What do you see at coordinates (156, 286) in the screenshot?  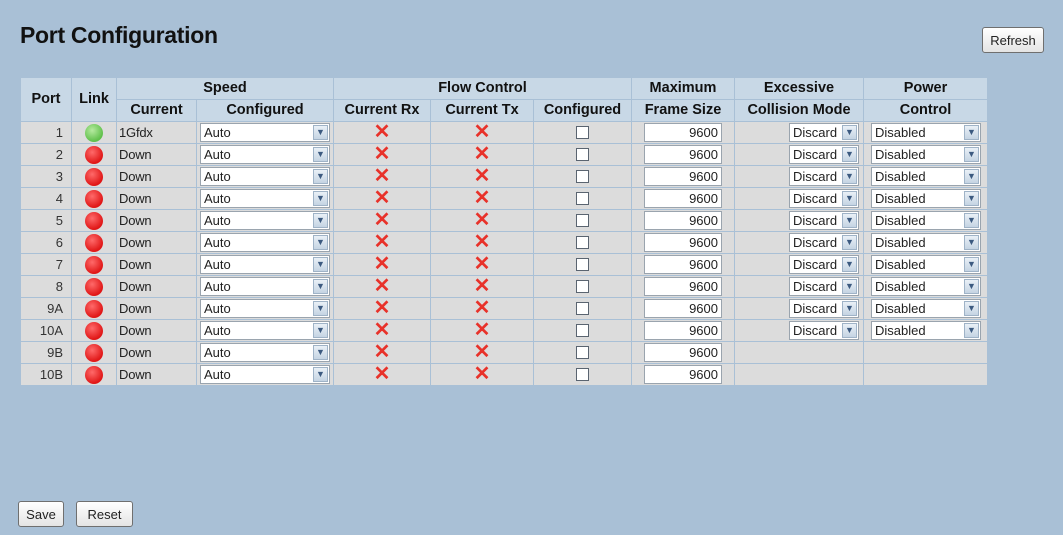 I see `speed-current: Down` at bounding box center [156, 286].